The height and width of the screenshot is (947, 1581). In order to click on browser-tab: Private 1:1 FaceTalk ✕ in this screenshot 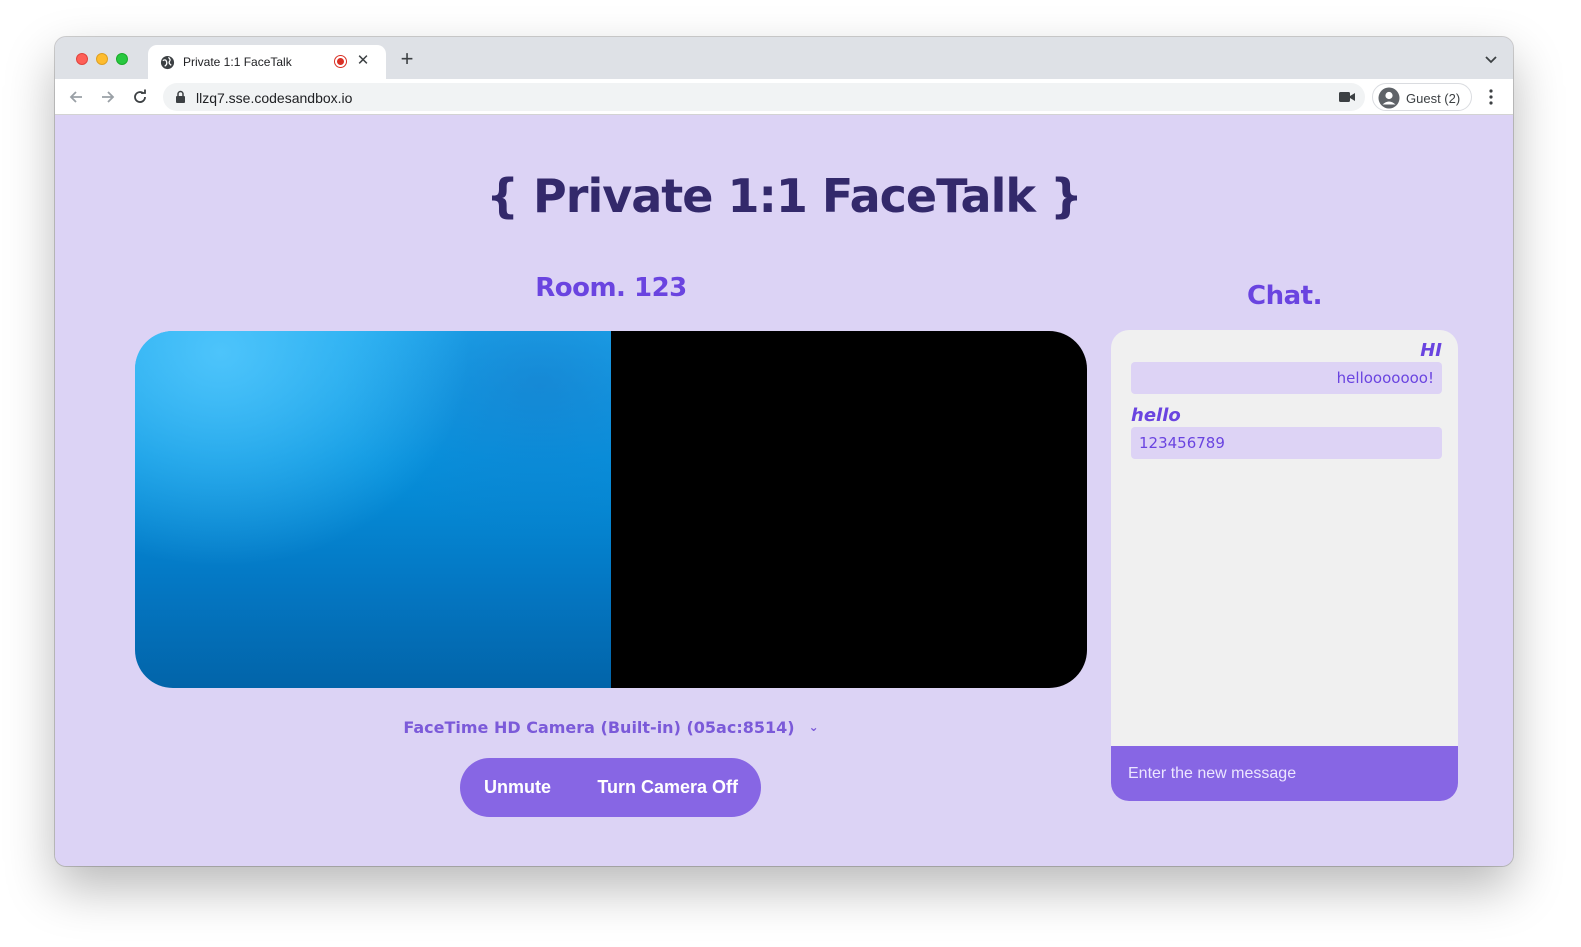, I will do `click(267, 62)`.